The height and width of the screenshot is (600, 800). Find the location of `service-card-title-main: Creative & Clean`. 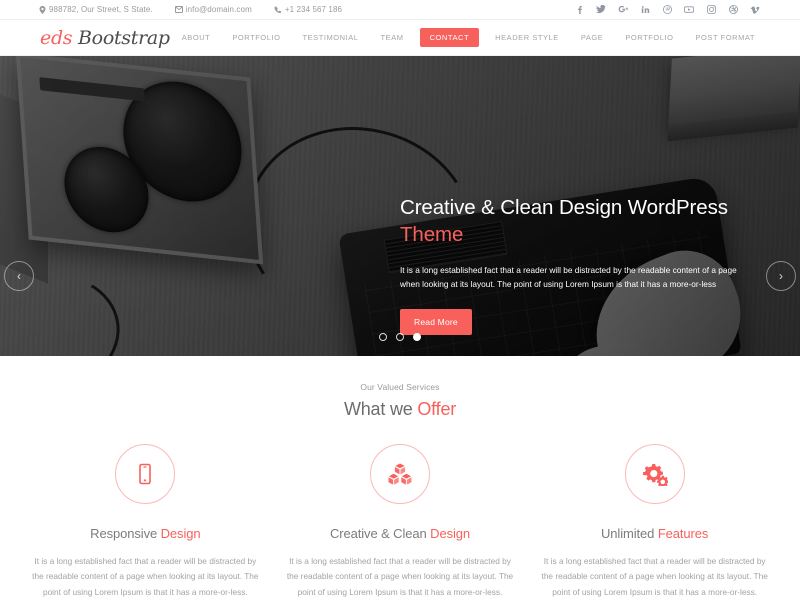

service-card-title-main: Creative & Clean is located at coordinates (380, 533).